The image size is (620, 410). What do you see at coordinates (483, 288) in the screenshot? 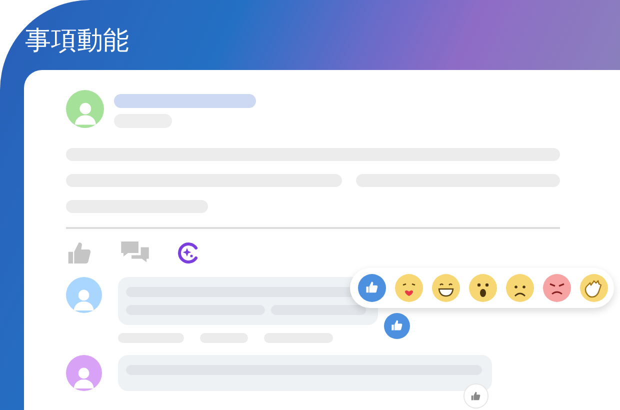
I see `surprised-face-icon` at bounding box center [483, 288].